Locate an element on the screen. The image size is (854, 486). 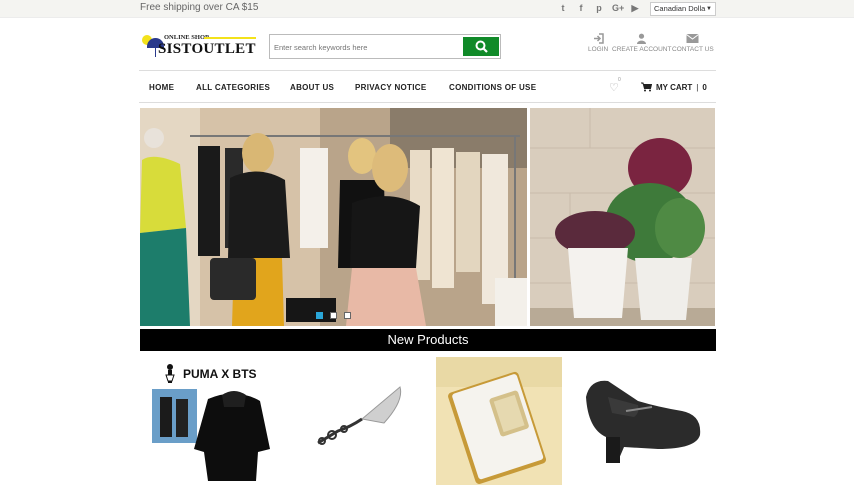
nav-privacy-notice: PRIVACY NOTICE is located at coordinates (390, 87).